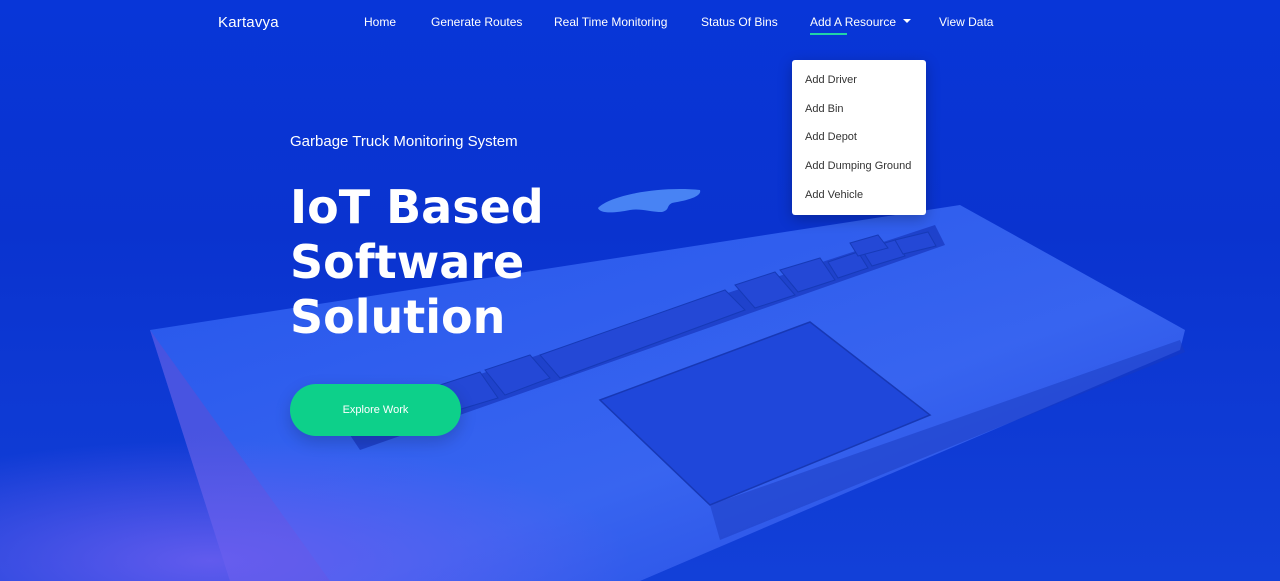 This screenshot has width=1280, height=581. Describe the element at coordinates (834, 195) in the screenshot. I see `dropdown-item-add-vehicle: Add Vehicle` at that location.